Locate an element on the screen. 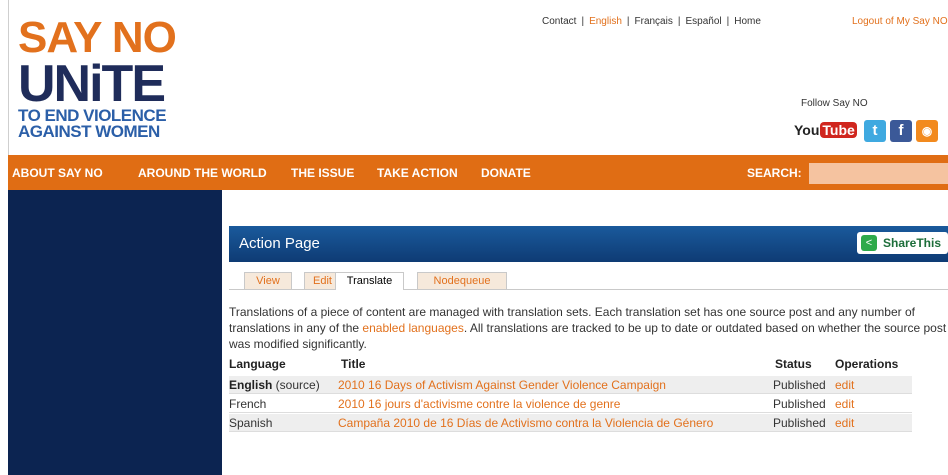 This screenshot has height=475, width=948. header-language: Language is located at coordinates (257, 364).